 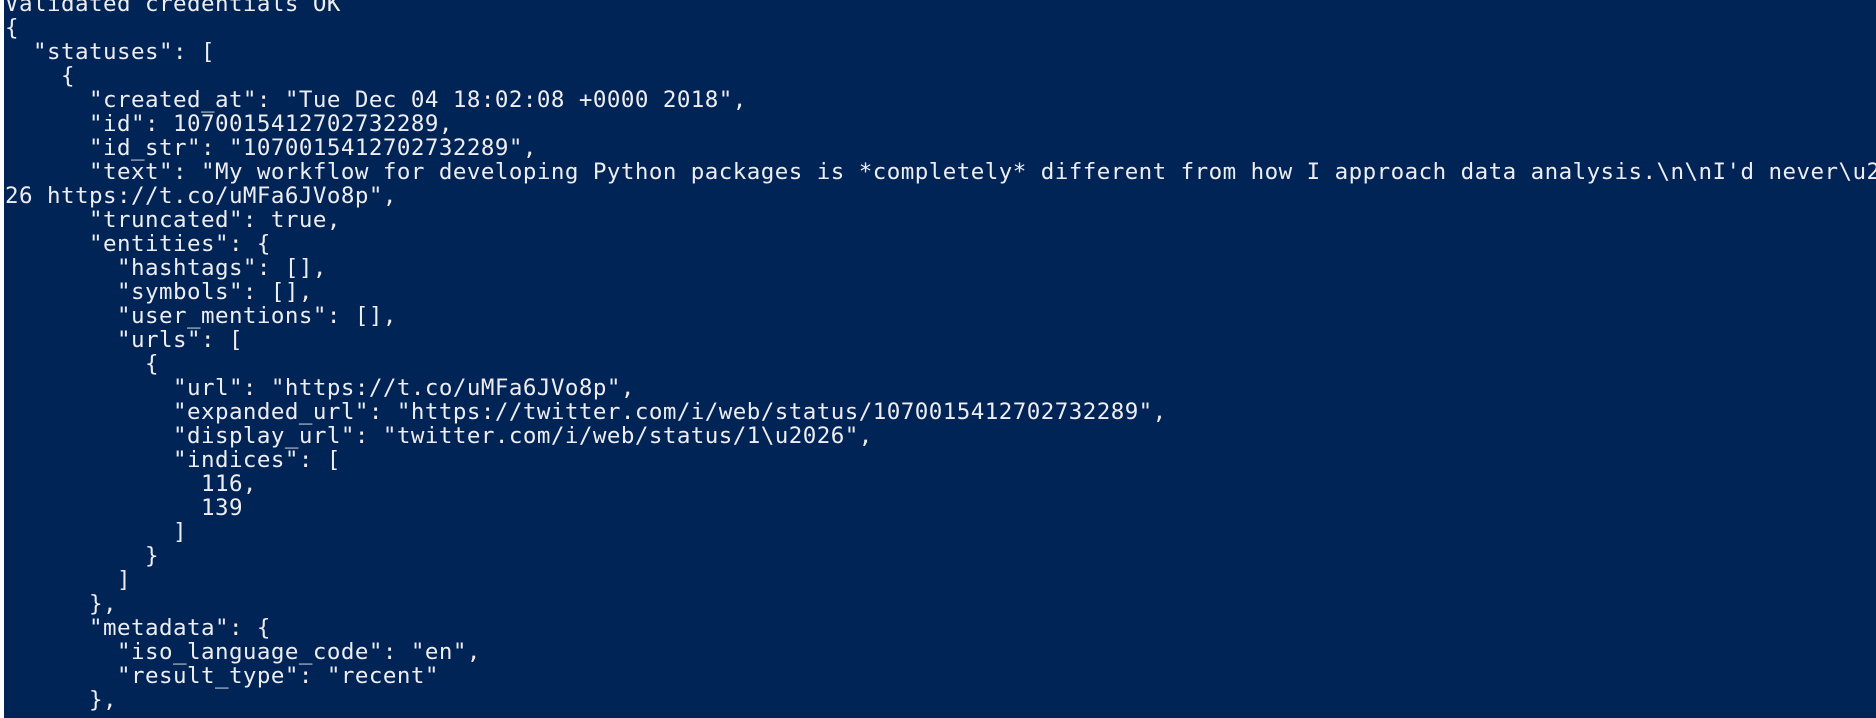 I want to click on json-line: "indices": [, so click(x=173, y=460).